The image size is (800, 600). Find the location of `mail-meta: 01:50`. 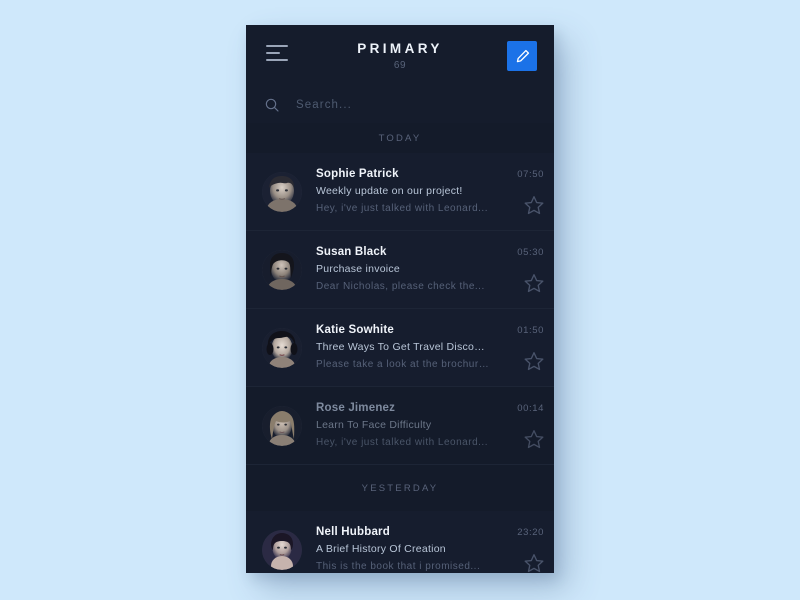

mail-meta: 01:50 is located at coordinates (526, 347).